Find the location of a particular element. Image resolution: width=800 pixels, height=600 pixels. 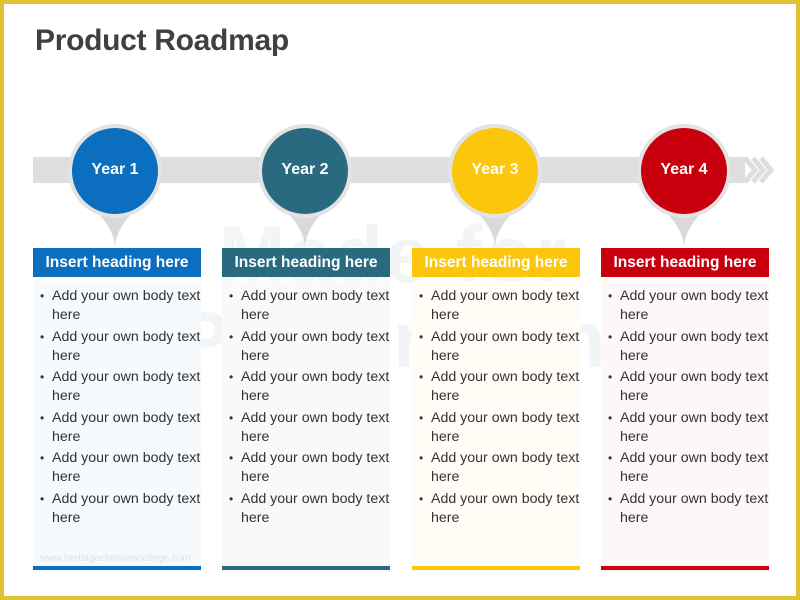

year-label: Year 2 is located at coordinates (305, 169).